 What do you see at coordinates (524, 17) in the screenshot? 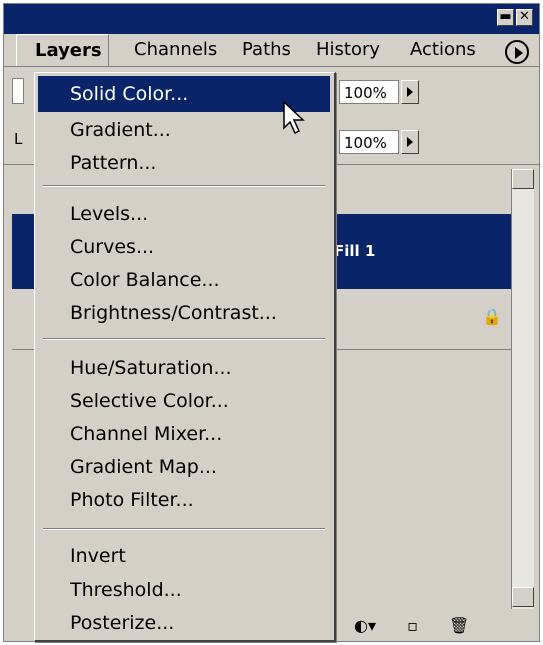
I see `close-icon: ✕` at bounding box center [524, 17].